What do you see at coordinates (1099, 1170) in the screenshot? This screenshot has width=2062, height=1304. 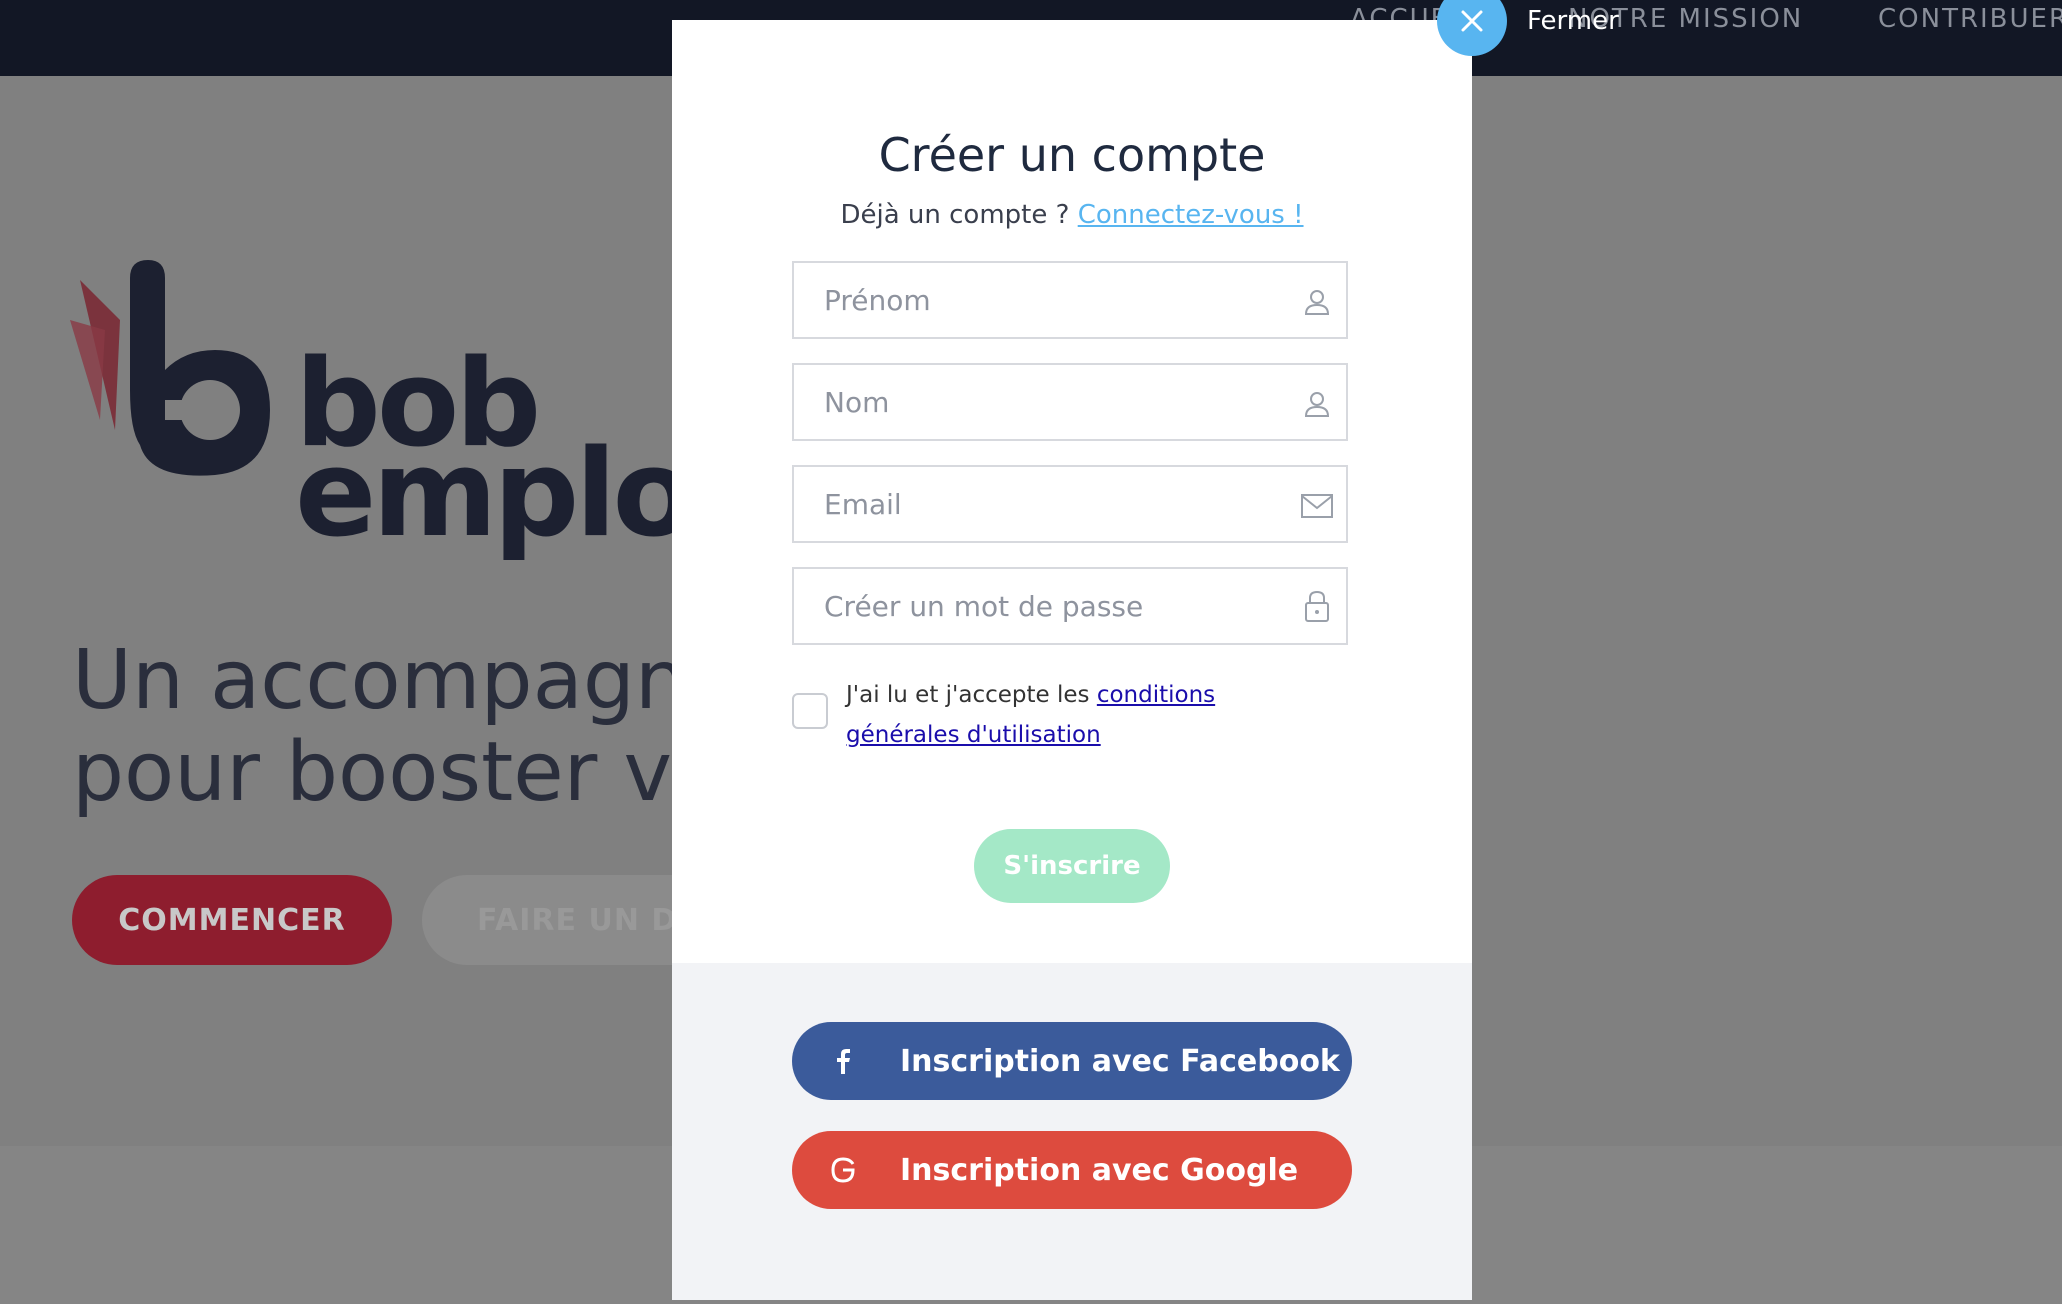 I see `google-signup-label: Inscription avec Google` at bounding box center [1099, 1170].